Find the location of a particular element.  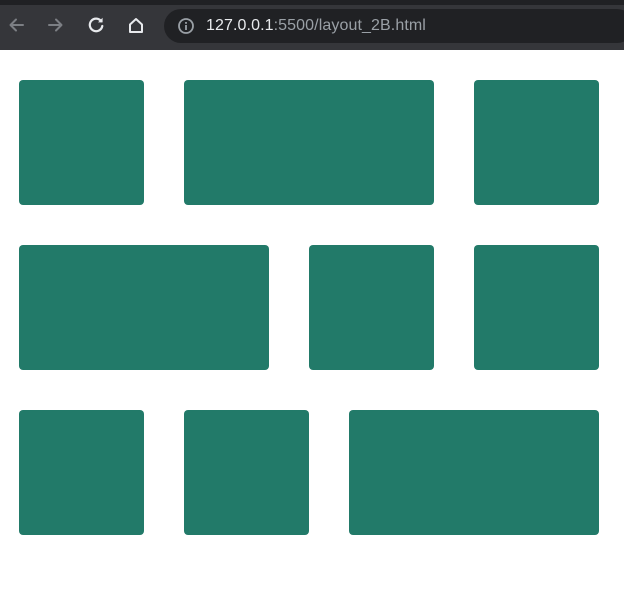

url-text: 127.0.0.1:5500/layout_2B.html is located at coordinates (316, 26).